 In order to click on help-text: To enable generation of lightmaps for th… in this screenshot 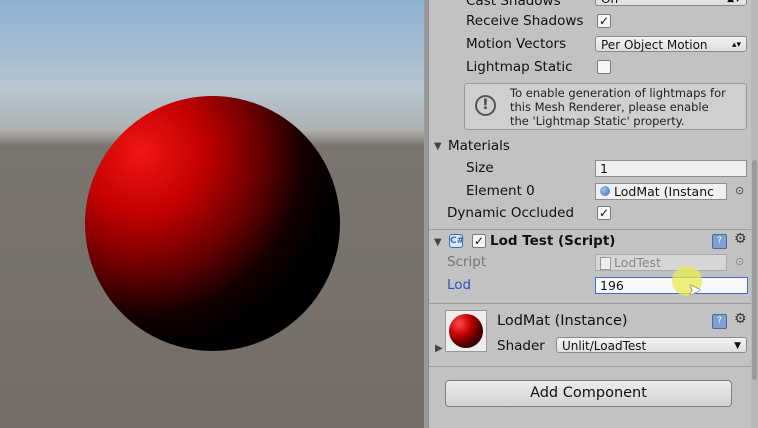, I will do `click(618, 107)`.